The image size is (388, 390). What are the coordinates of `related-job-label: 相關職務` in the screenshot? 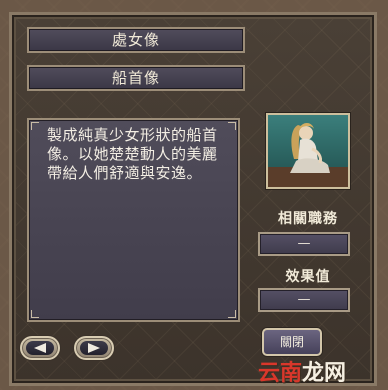 It's located at (308, 219).